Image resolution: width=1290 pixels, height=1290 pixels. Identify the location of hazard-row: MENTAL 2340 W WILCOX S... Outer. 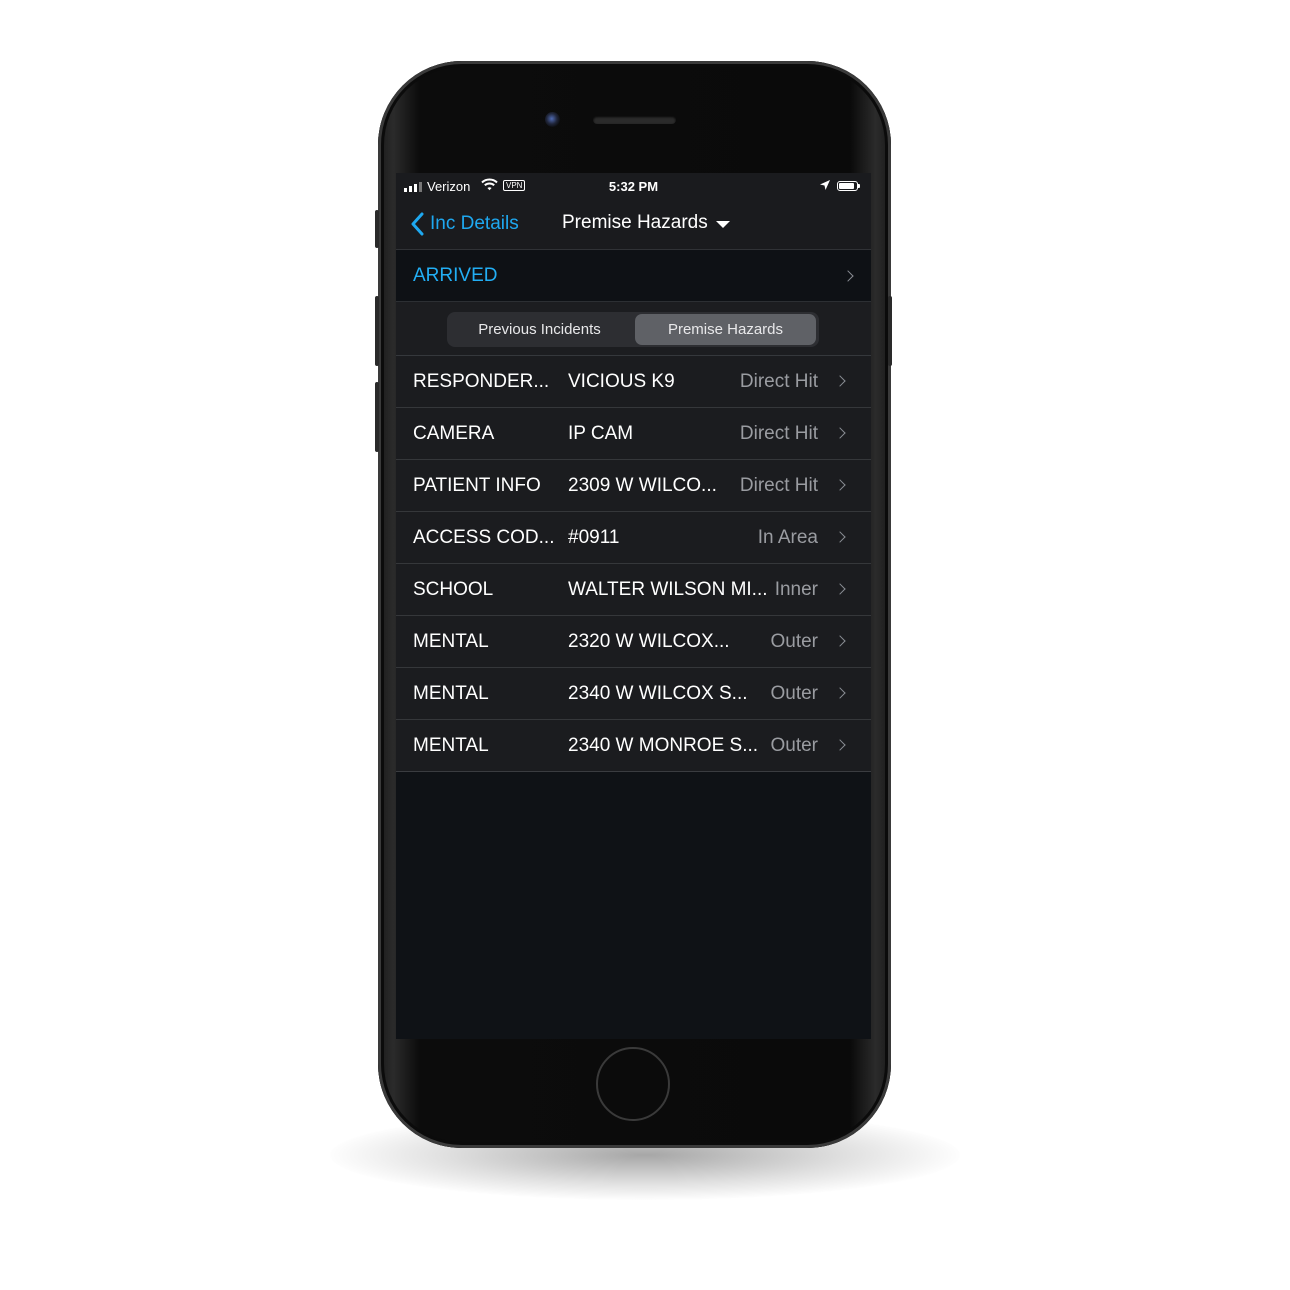
(633, 694).